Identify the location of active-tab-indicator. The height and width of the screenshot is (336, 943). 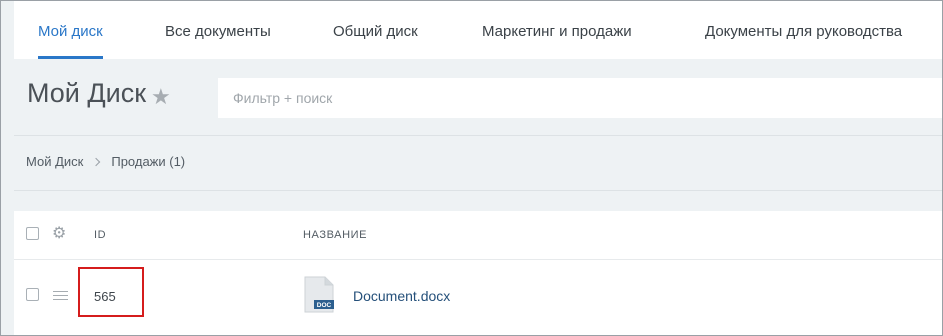
(70, 57).